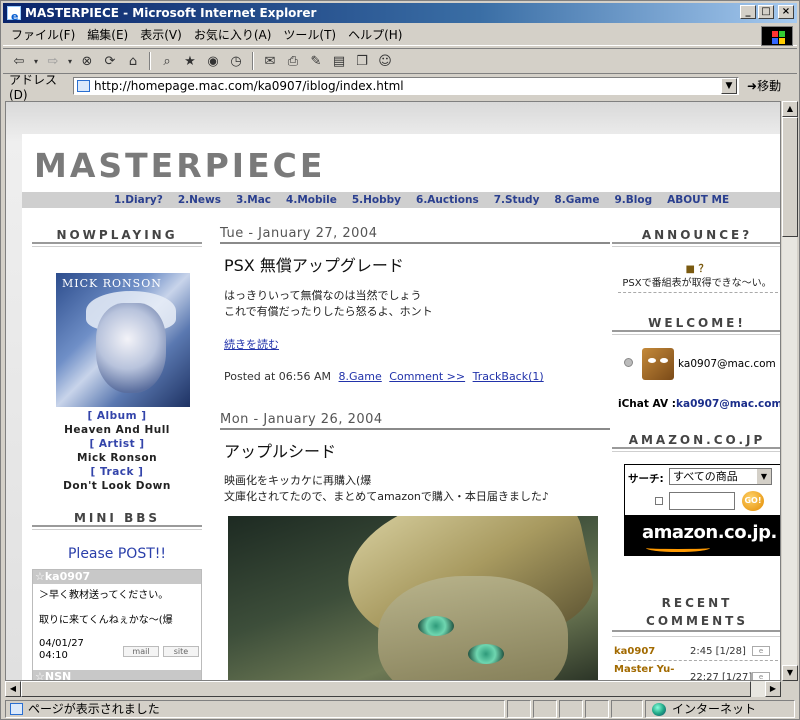  What do you see at coordinates (138, 200) in the screenshot?
I see `nav-diary: 1.Diary?` at bounding box center [138, 200].